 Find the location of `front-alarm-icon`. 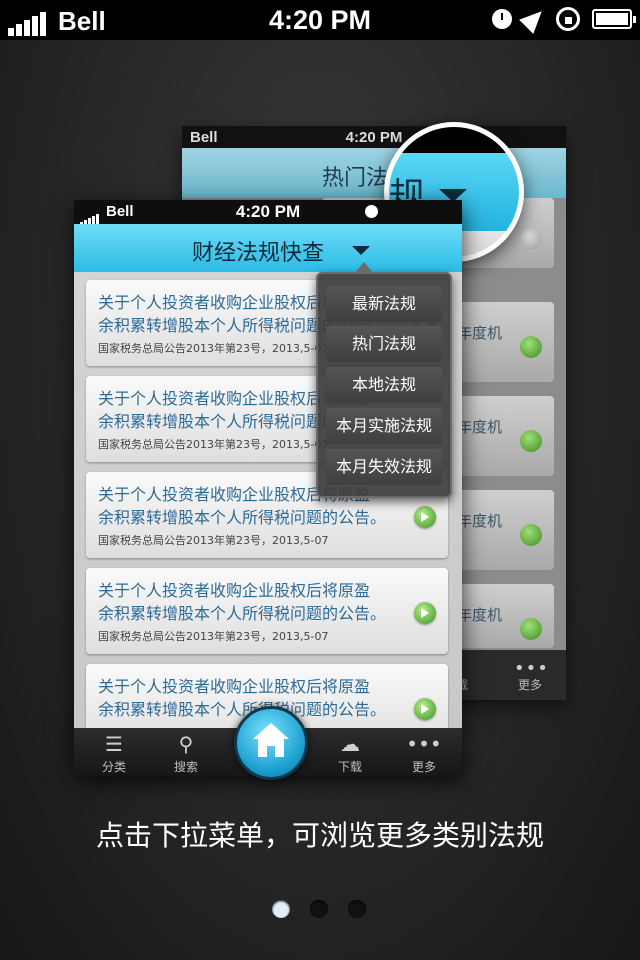

front-alarm-icon is located at coordinates (371, 211).